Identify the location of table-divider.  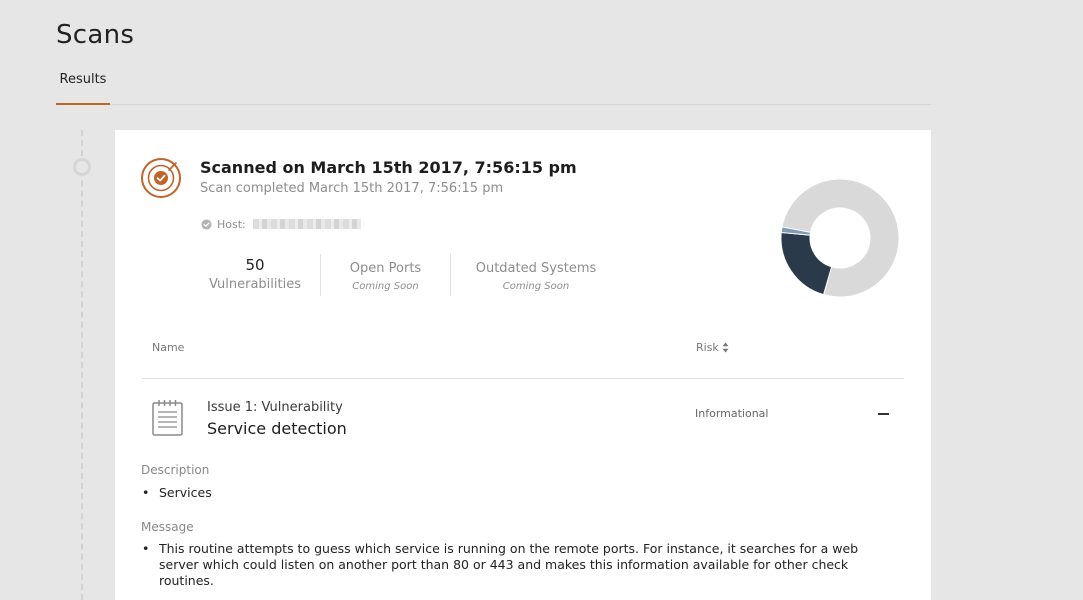
(523, 378).